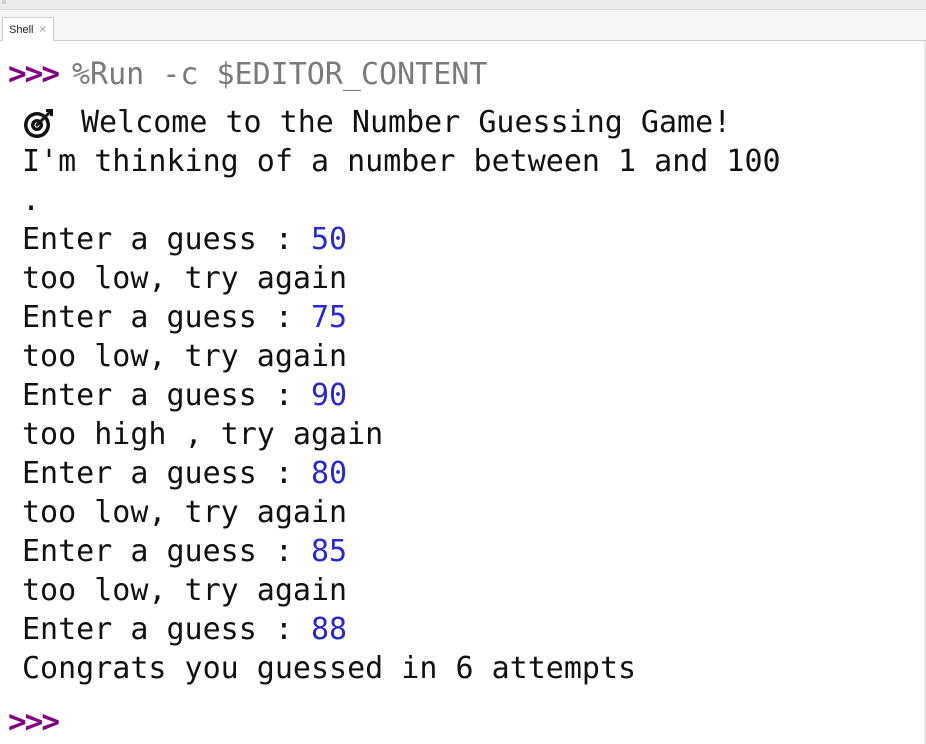 The image size is (926, 744). I want to click on guess-value: 50, so click(329, 239).